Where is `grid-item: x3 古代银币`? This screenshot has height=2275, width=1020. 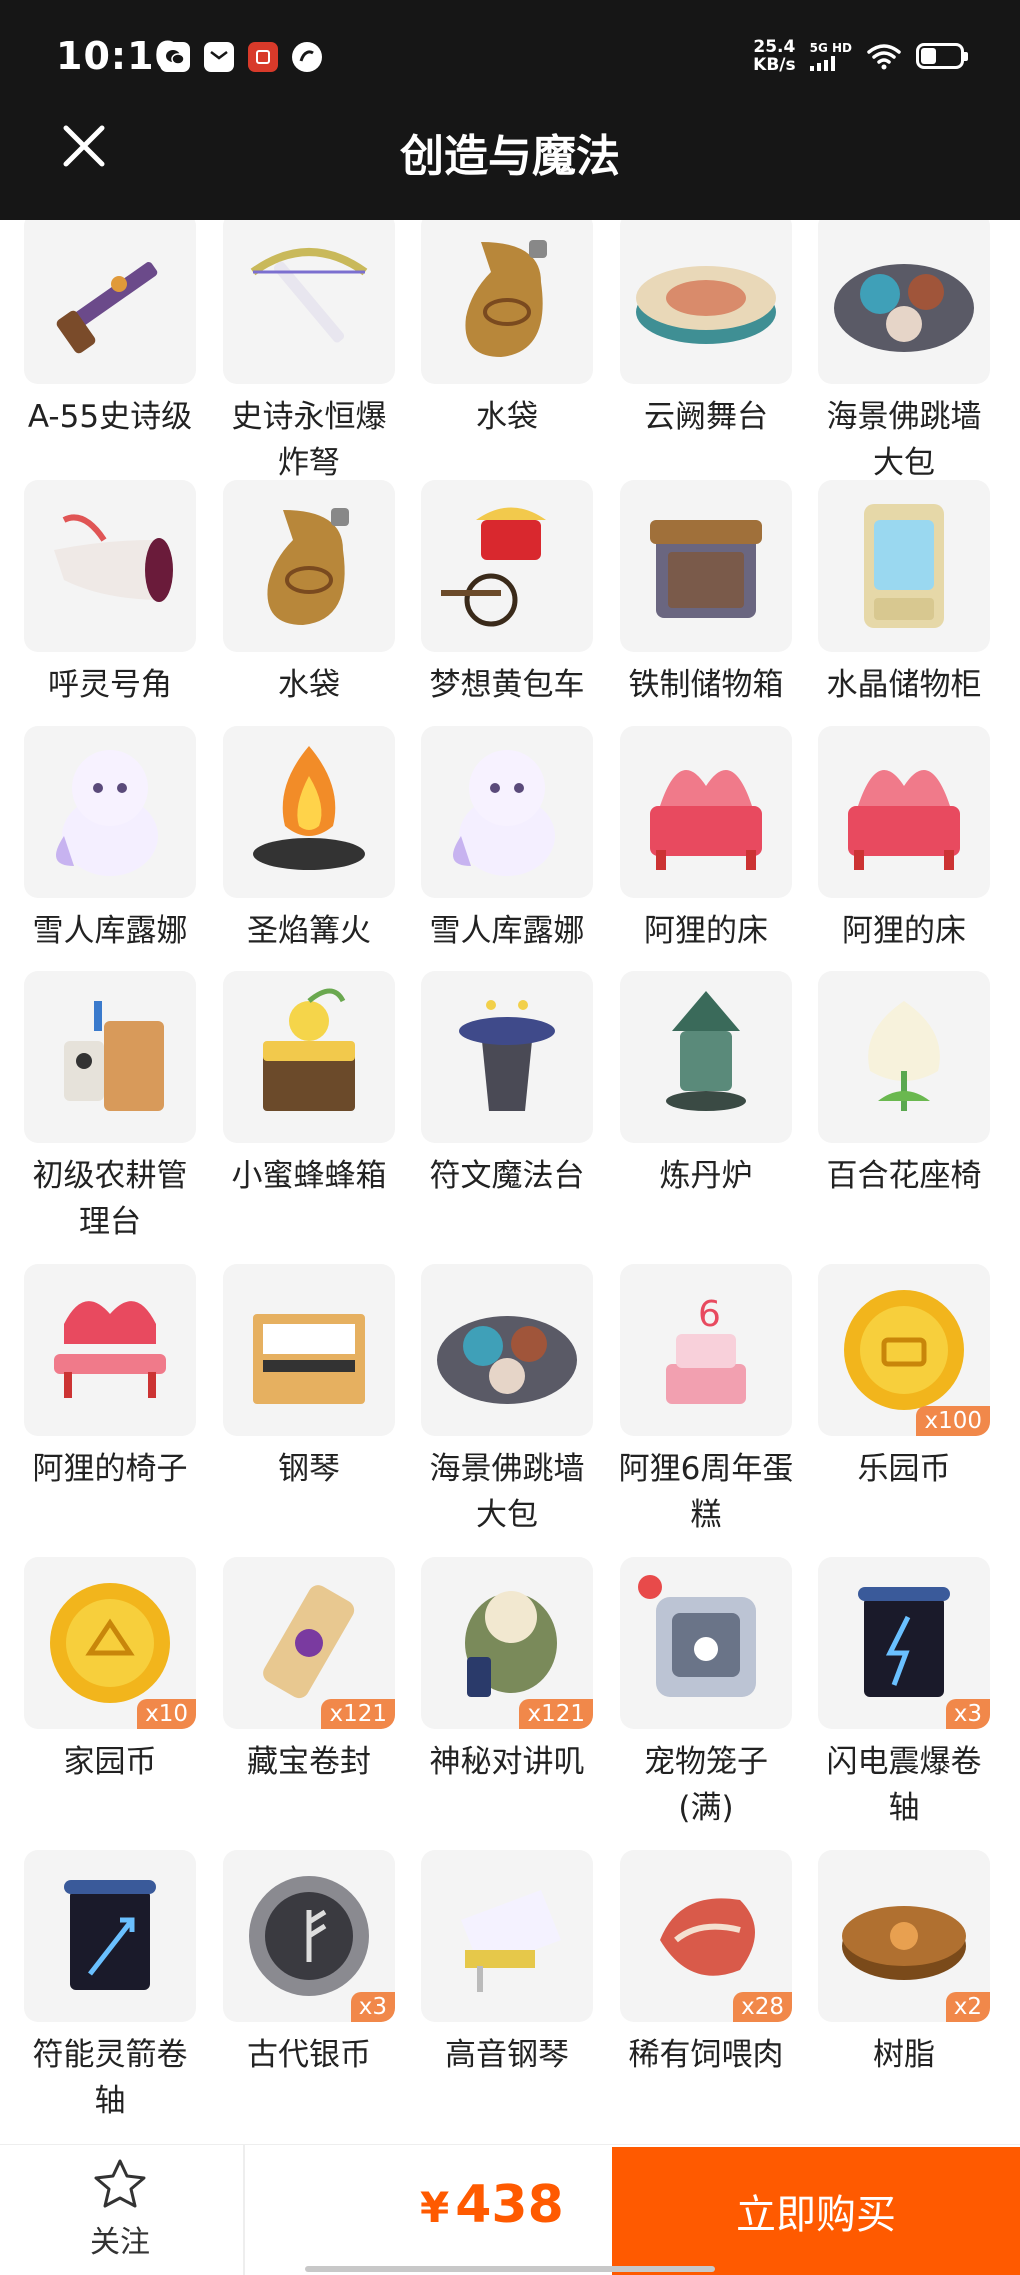 grid-item: x3 古代银币 is located at coordinates (309, 1964).